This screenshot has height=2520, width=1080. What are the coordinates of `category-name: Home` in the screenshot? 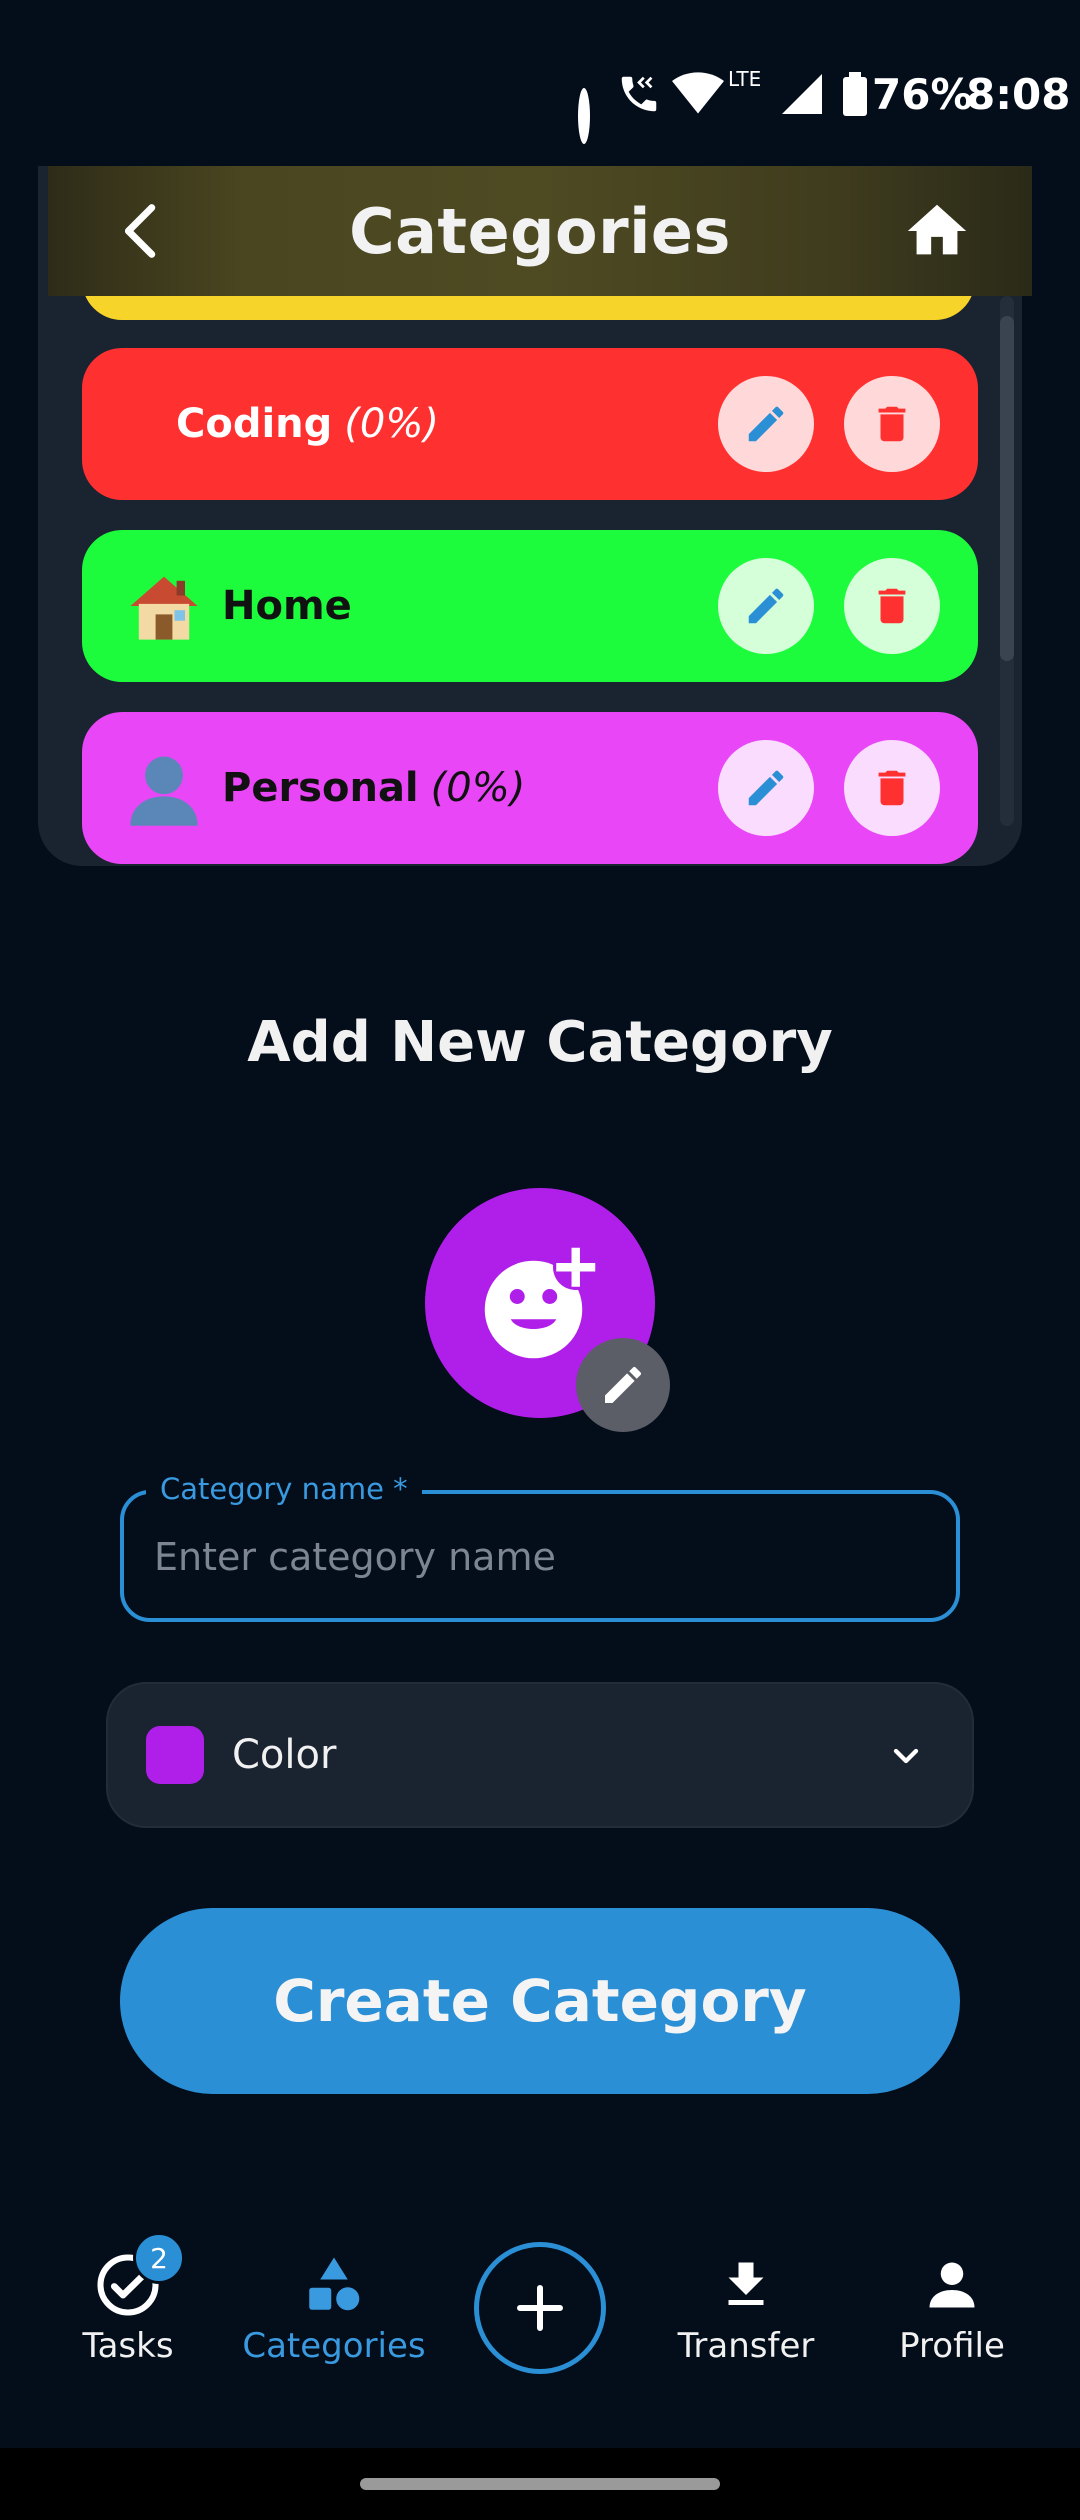 It's located at (287, 606).